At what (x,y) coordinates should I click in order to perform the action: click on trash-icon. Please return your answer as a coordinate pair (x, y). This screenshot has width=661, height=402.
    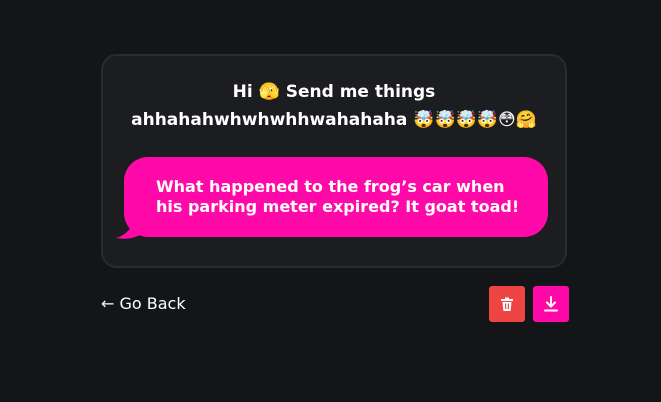
    Looking at the image, I should click on (507, 304).